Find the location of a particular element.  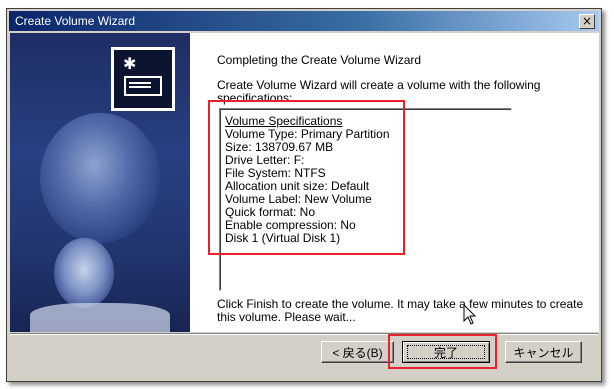

specs-highlight-box is located at coordinates (306, 177).